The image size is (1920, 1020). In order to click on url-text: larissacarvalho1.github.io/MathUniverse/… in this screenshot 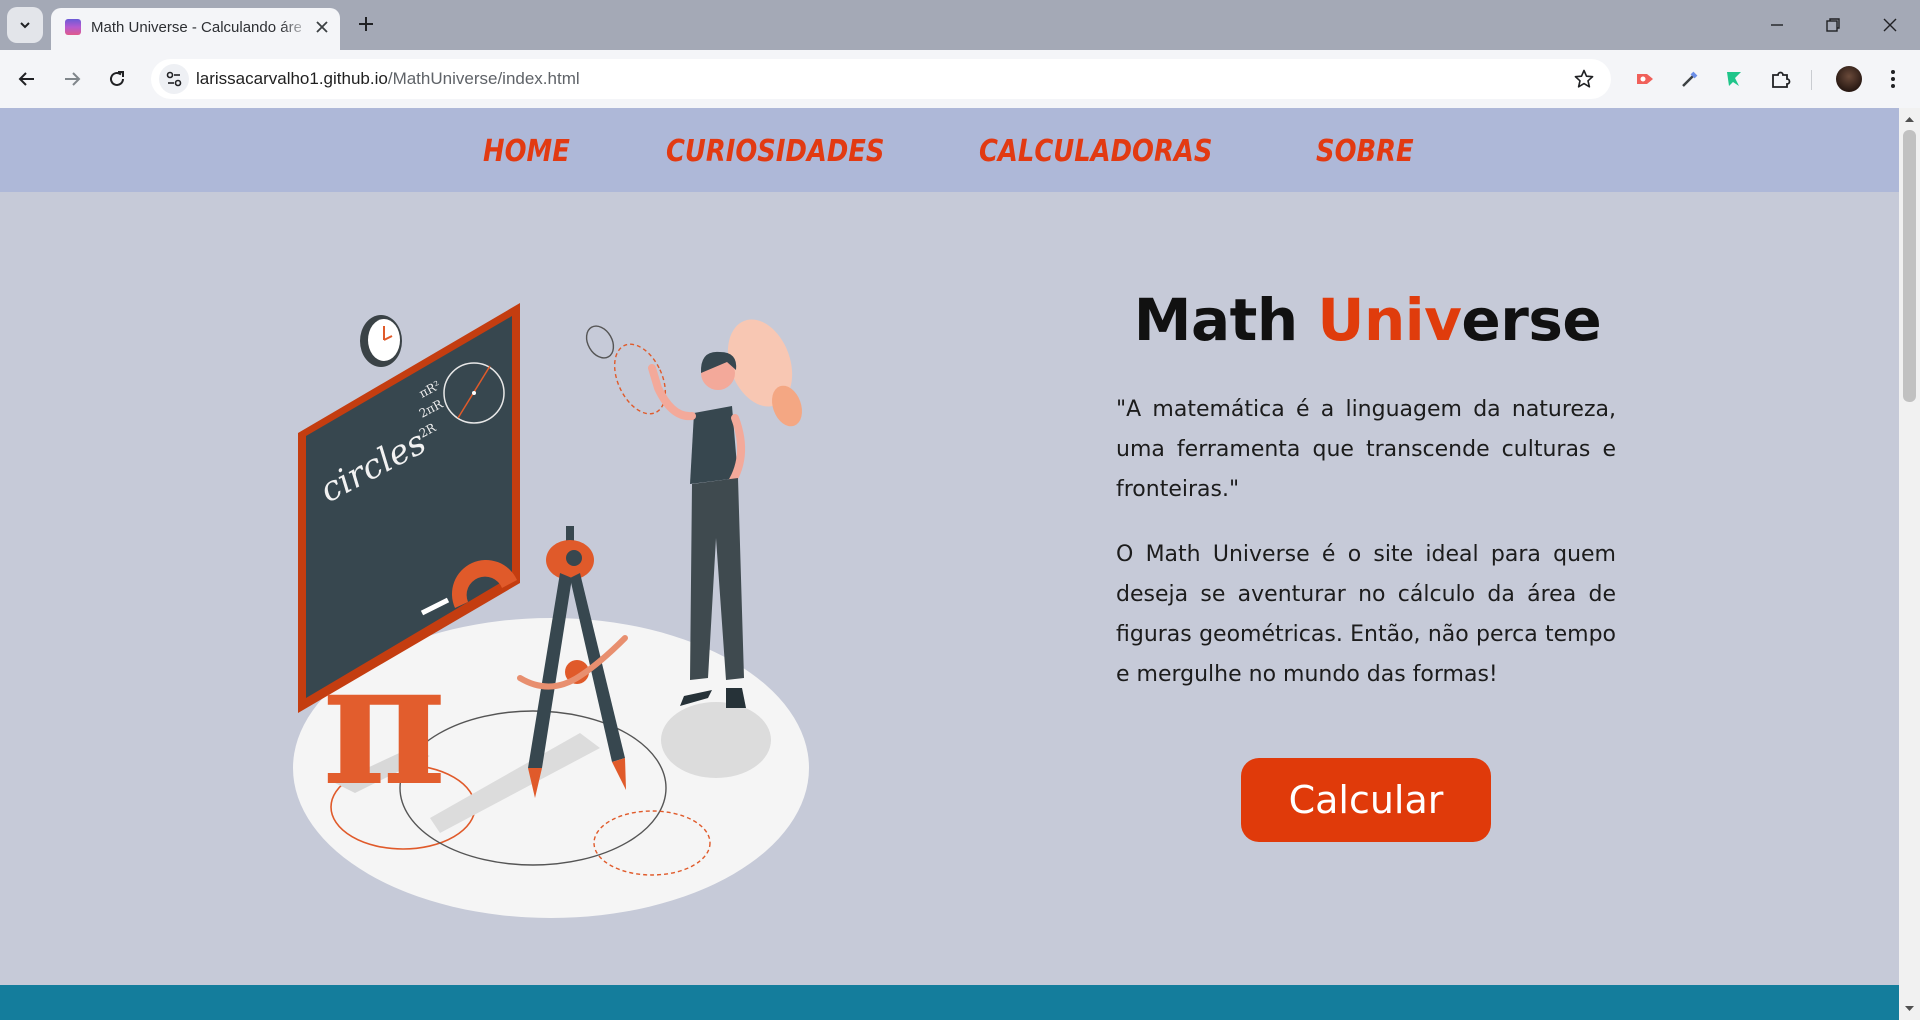, I will do `click(388, 79)`.